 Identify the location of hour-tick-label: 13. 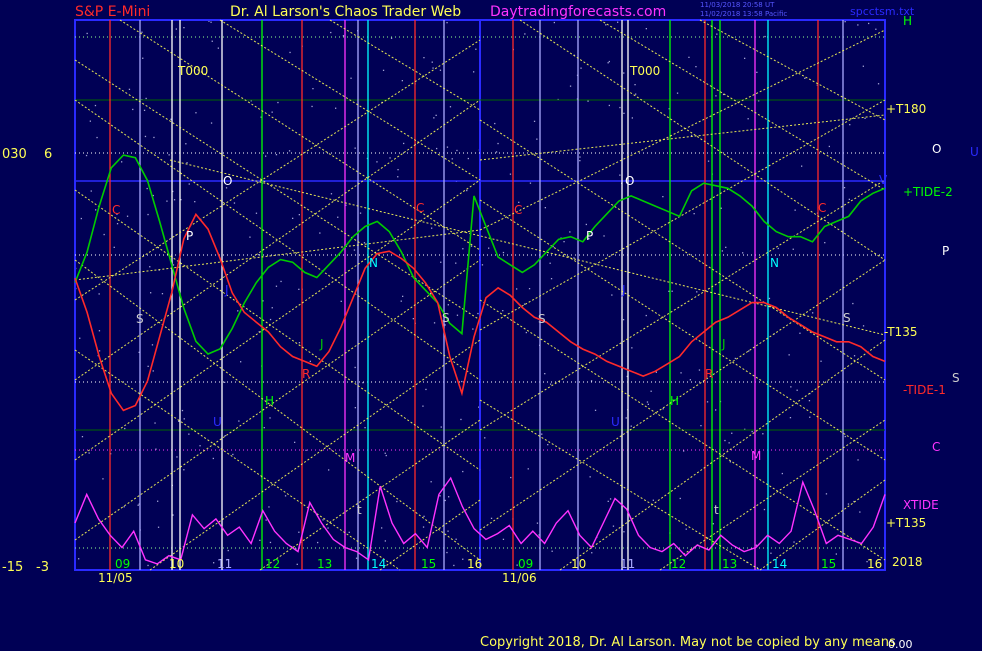
(729, 564).